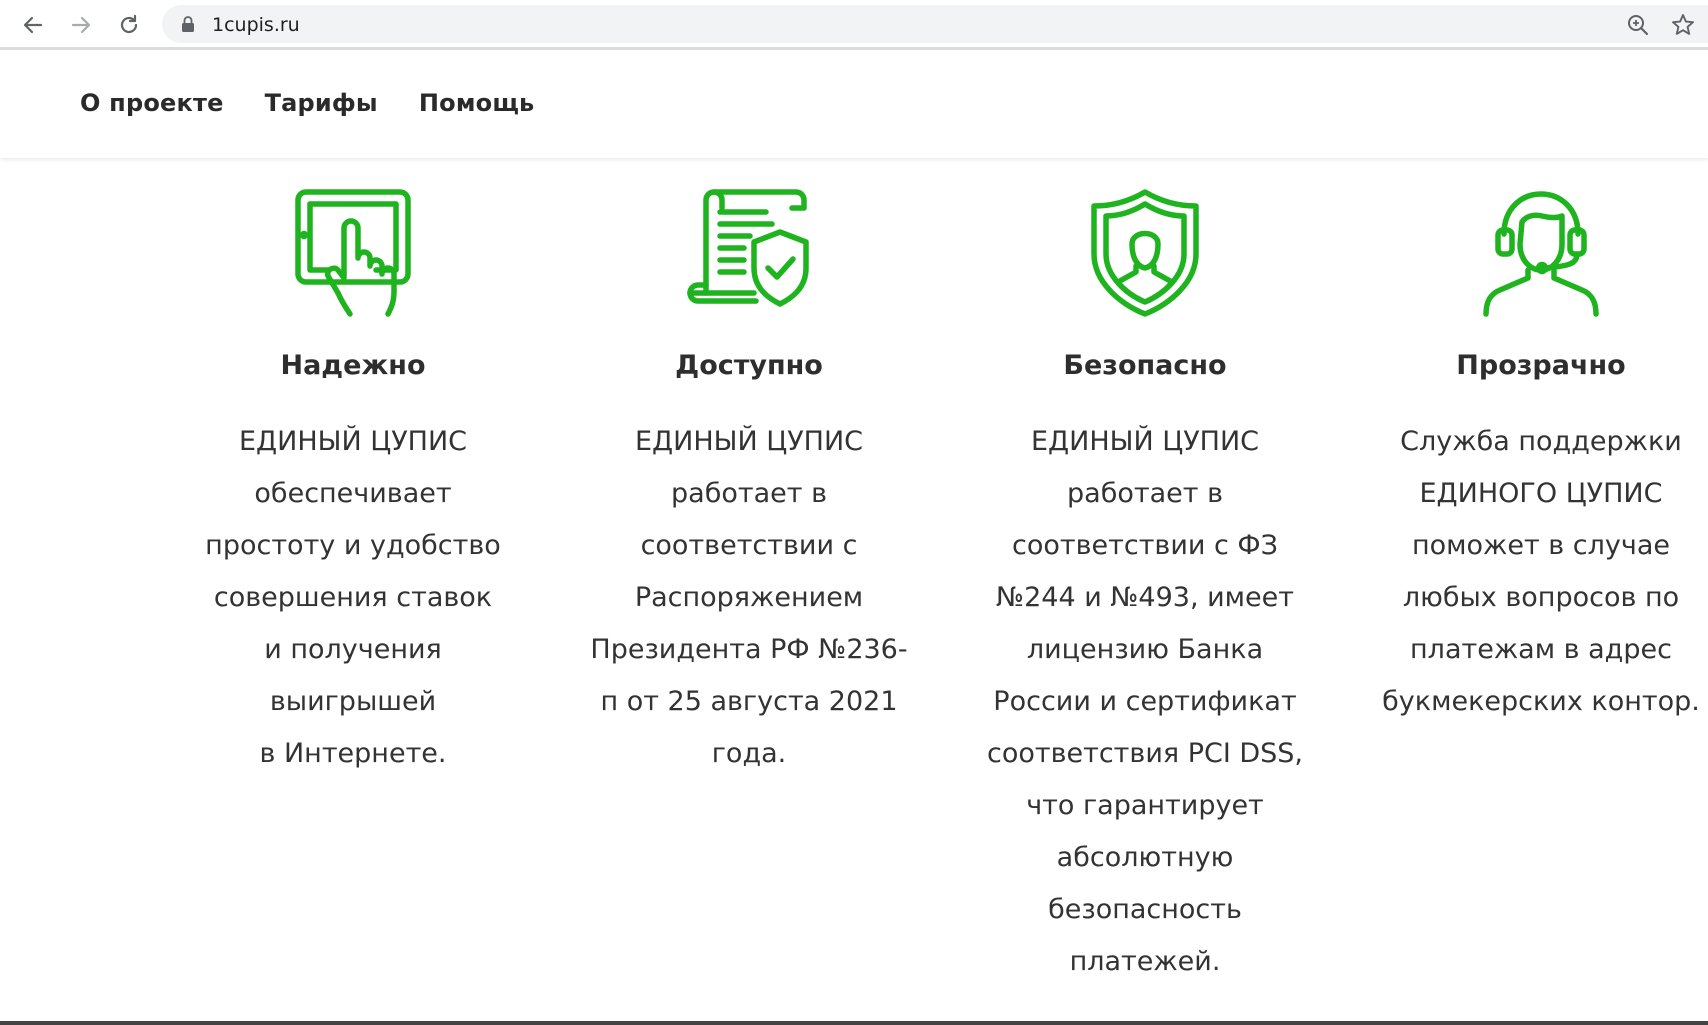 The height and width of the screenshot is (1025, 1708). What do you see at coordinates (1541, 701) in the screenshot?
I see `description-line: букмекерских контор.` at bounding box center [1541, 701].